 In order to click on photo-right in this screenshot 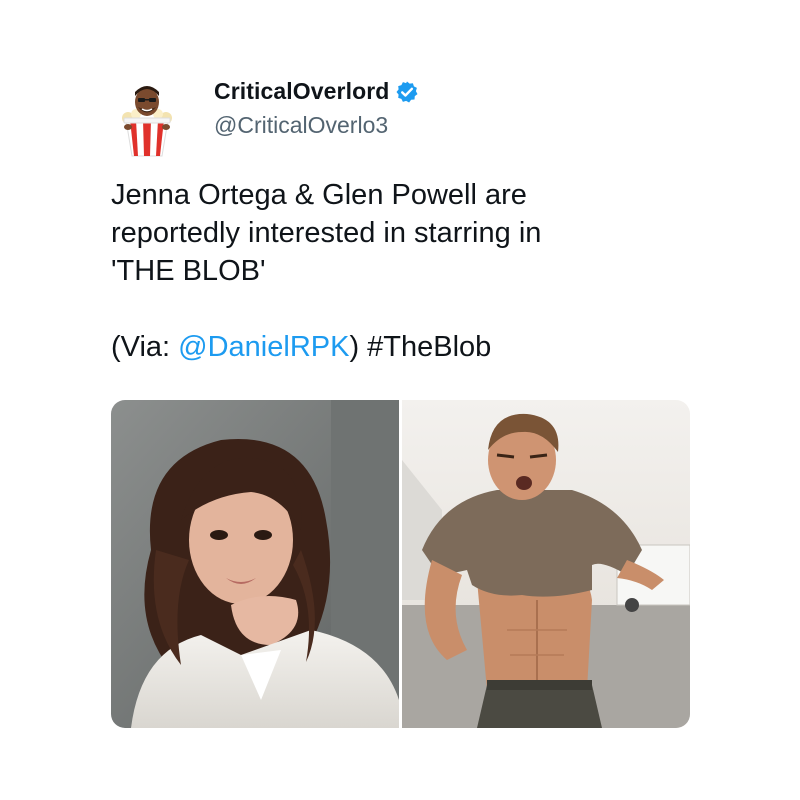, I will do `click(546, 564)`.